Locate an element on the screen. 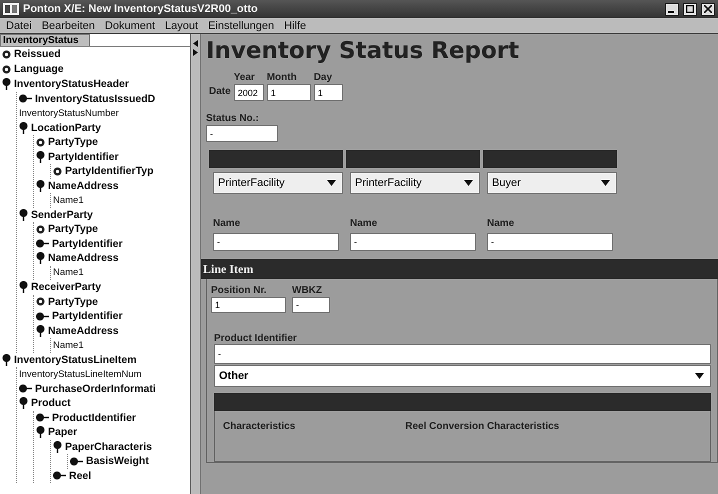  tree-node-label: PartyIdentifierTyp is located at coordinates (109, 171).